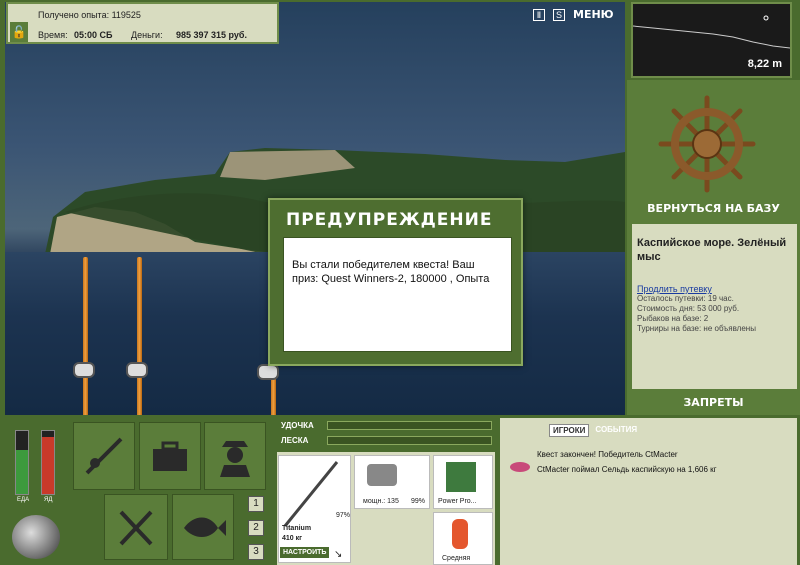  I want to click on fishing-rod-icon, so click(104, 456).